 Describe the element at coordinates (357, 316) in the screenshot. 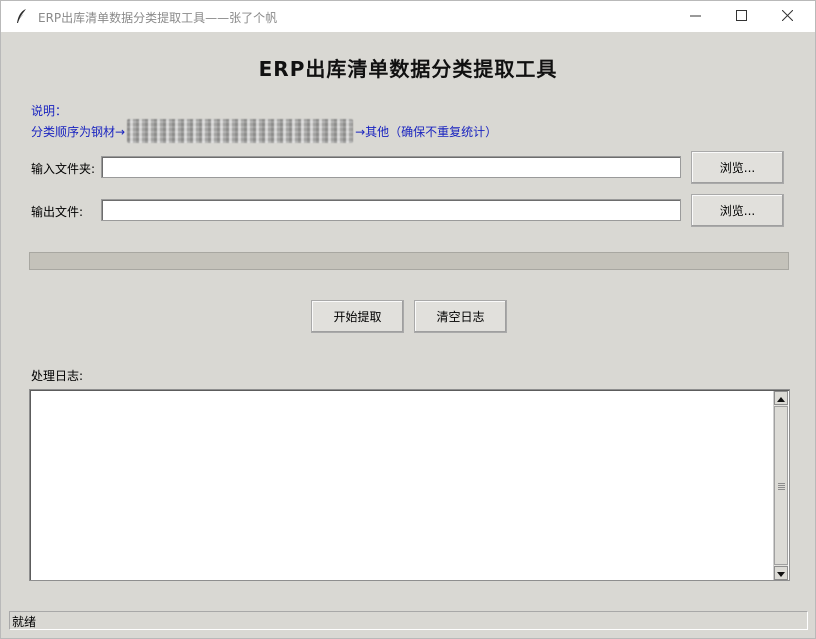

I see `start-extract-button: 开始提取` at that location.